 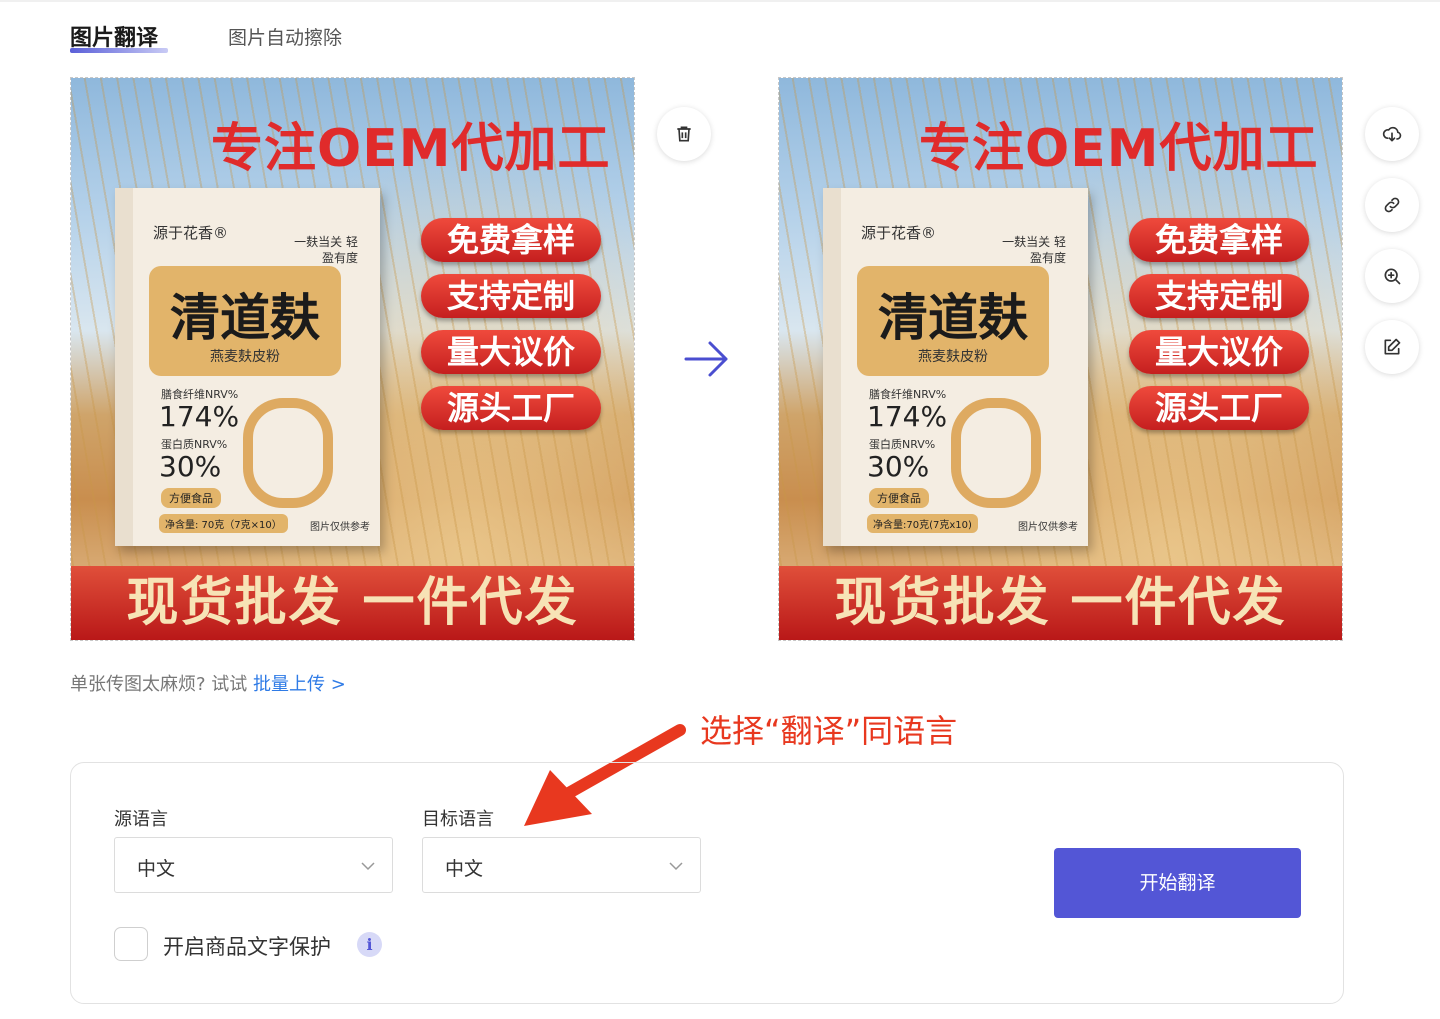 I want to click on tab-image-erase: 图片自动擦除, so click(x=285, y=36).